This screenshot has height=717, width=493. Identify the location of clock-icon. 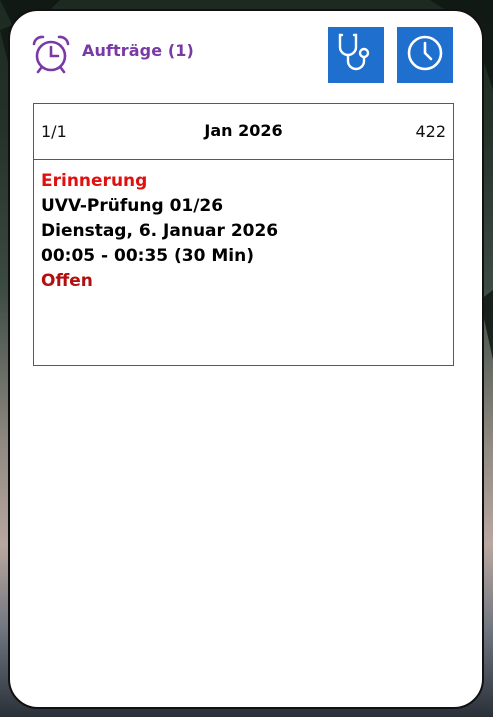
(425, 55).